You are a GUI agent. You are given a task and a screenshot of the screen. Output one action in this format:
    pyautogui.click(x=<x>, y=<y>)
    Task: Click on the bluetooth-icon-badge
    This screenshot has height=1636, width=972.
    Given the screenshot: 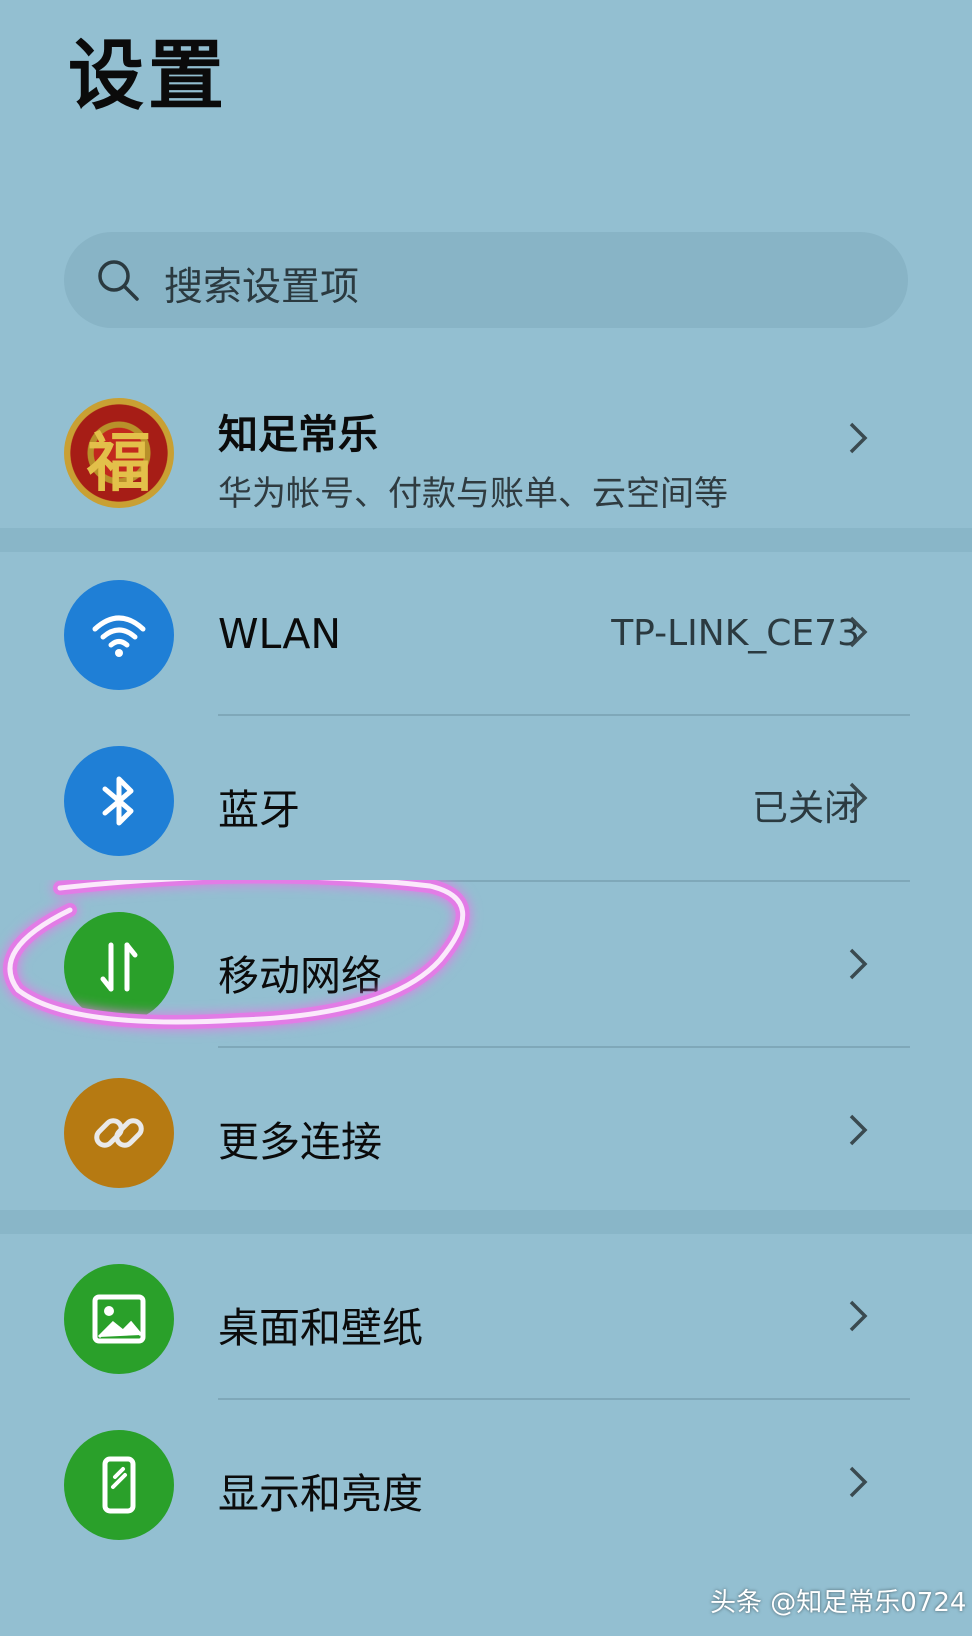 What is the action you would take?
    pyautogui.click(x=119, y=801)
    